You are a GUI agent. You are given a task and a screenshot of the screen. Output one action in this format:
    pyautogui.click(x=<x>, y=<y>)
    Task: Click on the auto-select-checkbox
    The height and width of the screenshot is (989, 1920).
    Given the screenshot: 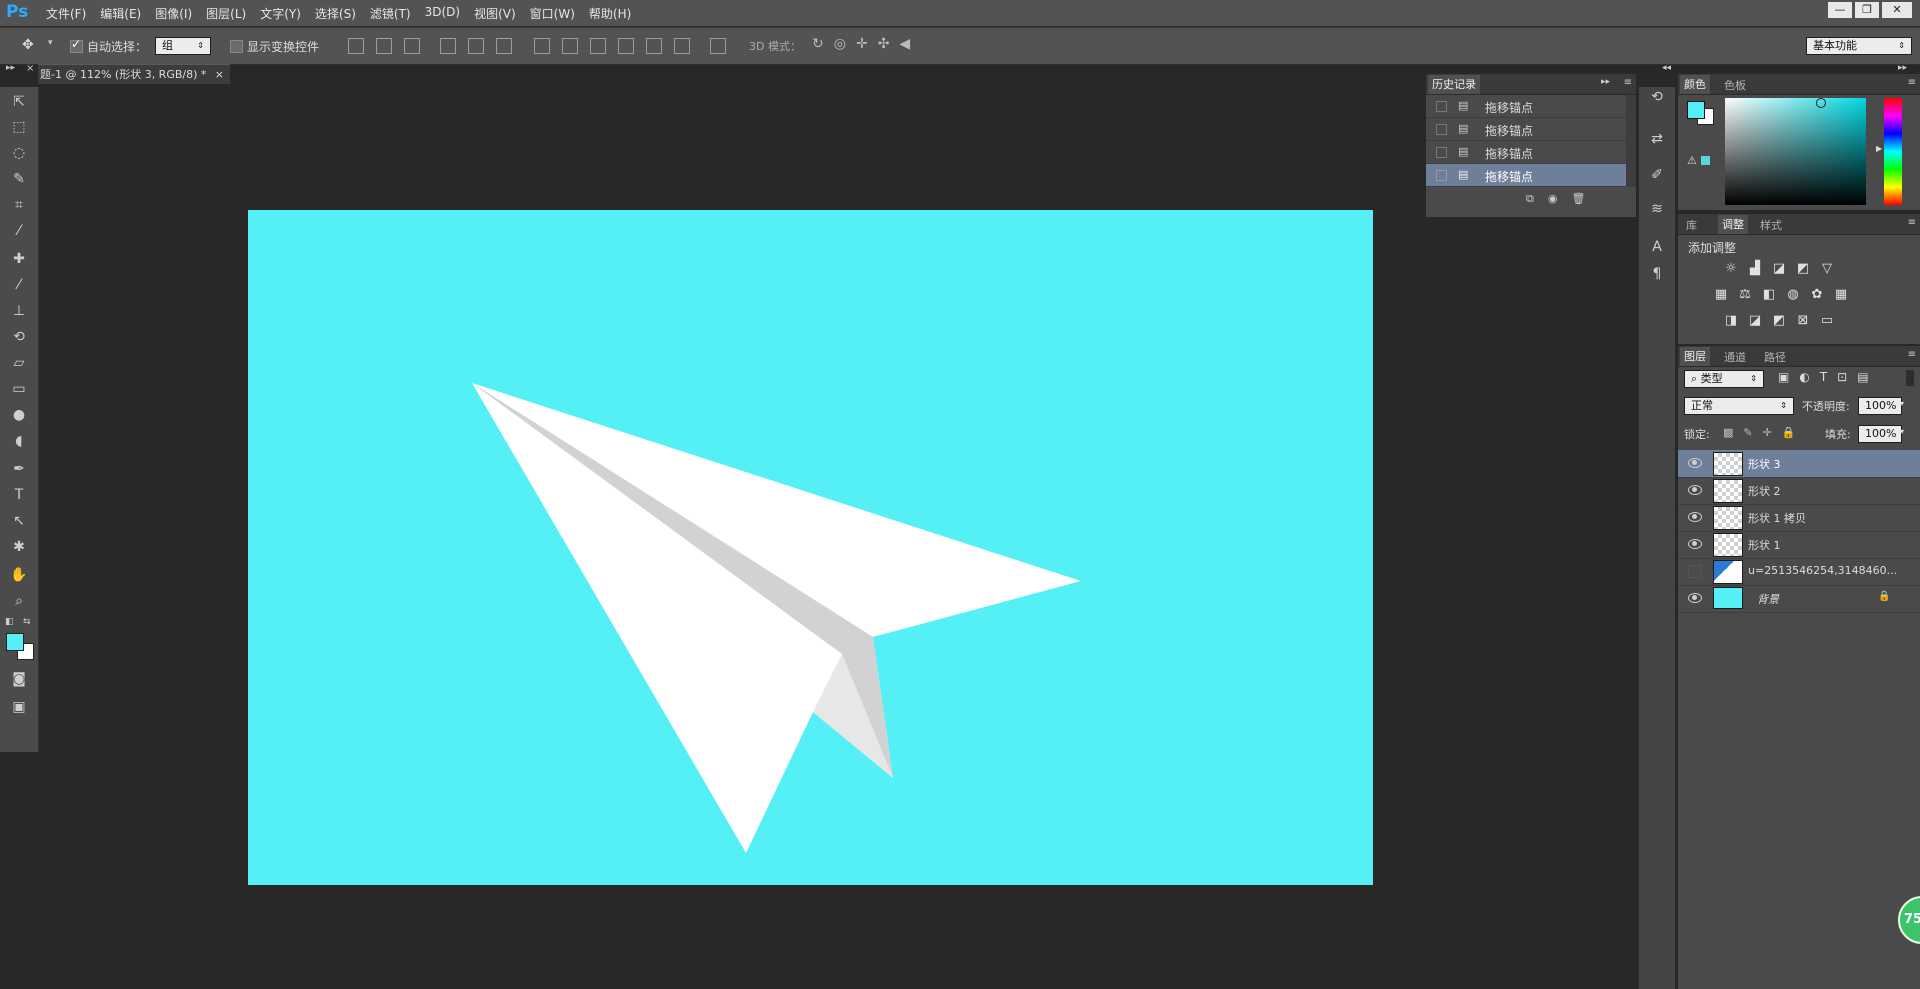 What is the action you would take?
    pyautogui.click(x=76, y=45)
    